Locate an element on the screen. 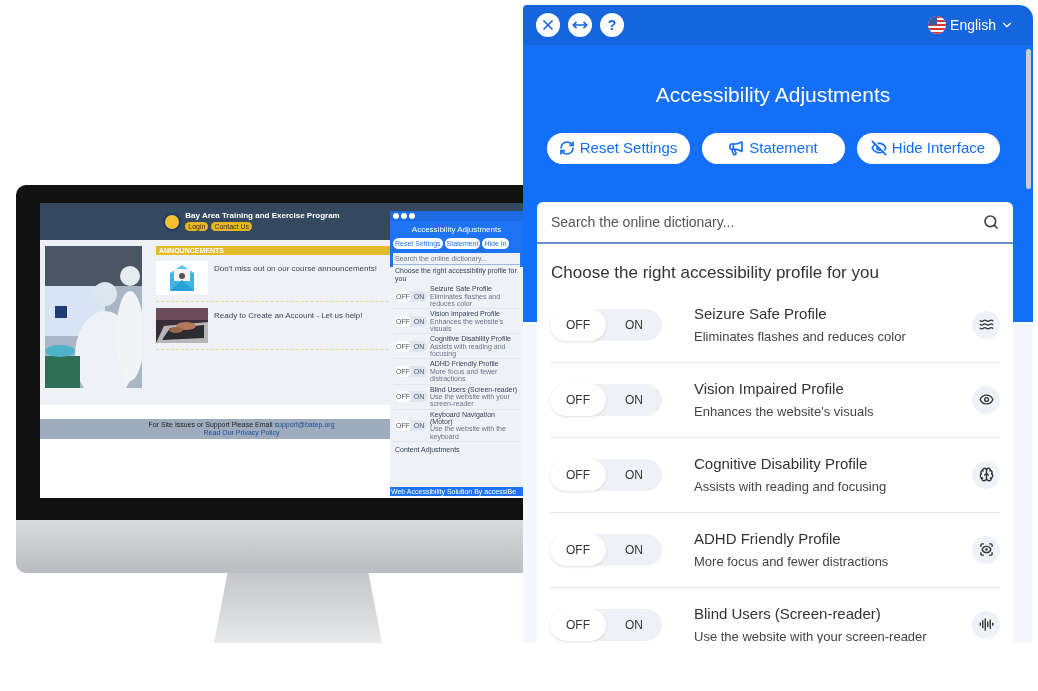  audio-lines-icon is located at coordinates (986, 624).